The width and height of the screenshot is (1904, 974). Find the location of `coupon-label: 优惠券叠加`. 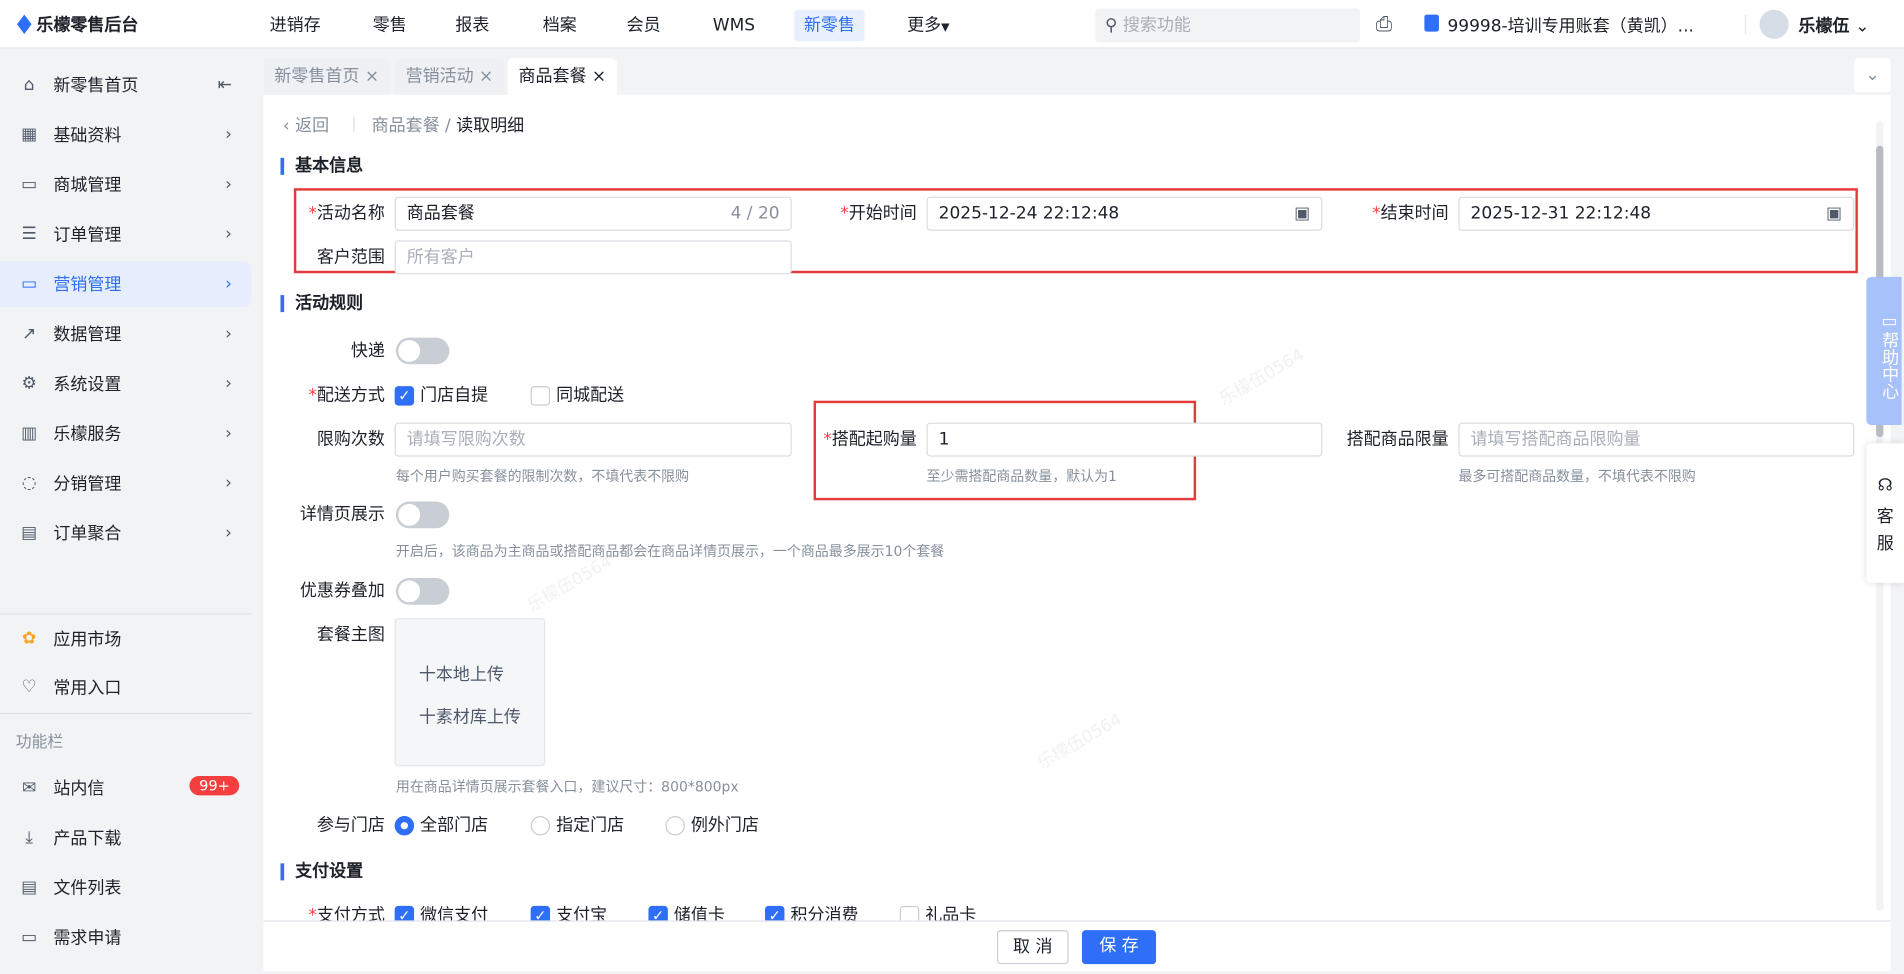

coupon-label: 优惠券叠加 is located at coordinates (342, 591).